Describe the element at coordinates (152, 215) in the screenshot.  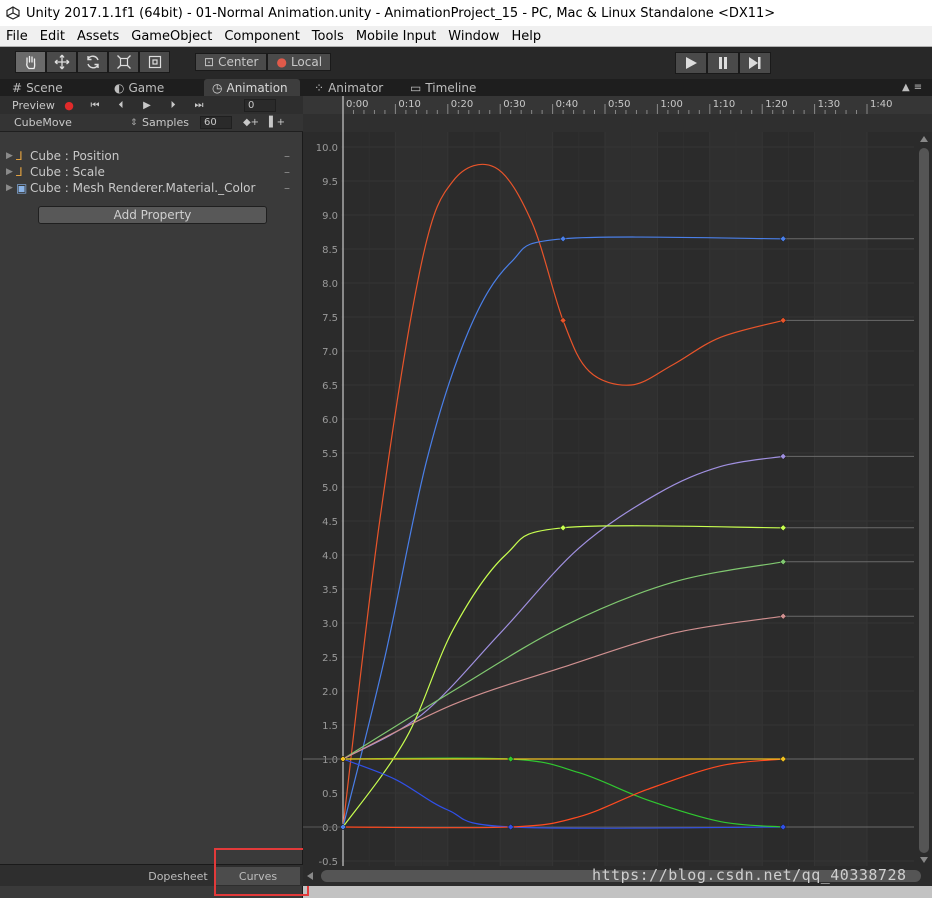
I see `add-property-button: Add Property` at that location.